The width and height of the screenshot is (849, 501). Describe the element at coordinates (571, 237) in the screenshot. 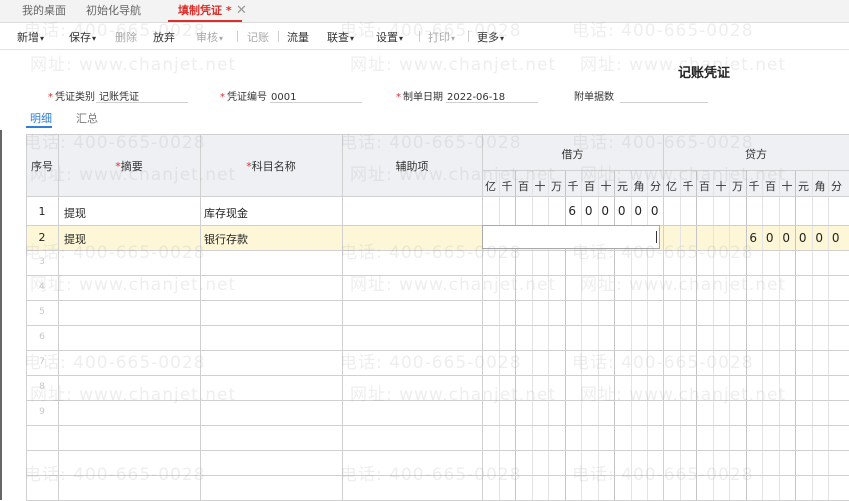

I see `debit-amount-input` at that location.